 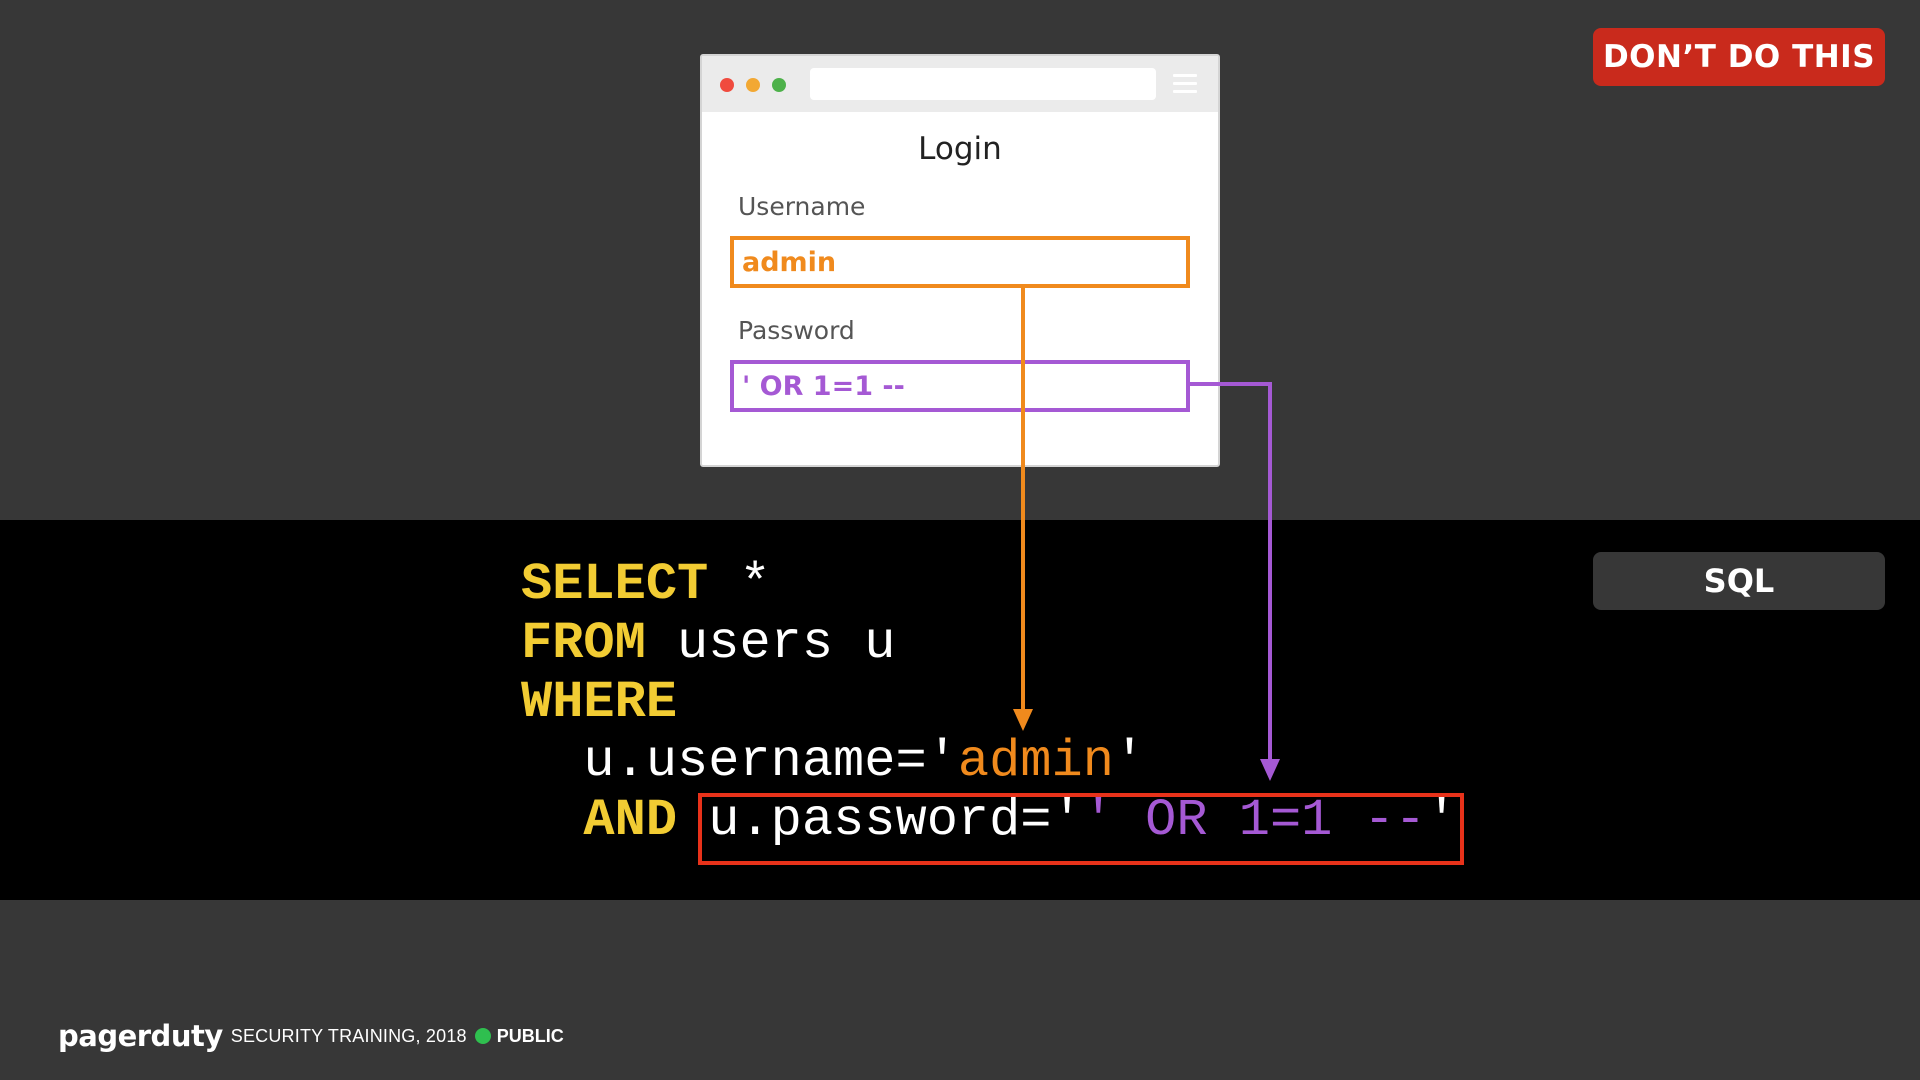 I want to click on footer: pagerduty SECURITY TRAINING, 2018 PUBLIC, so click(x=311, y=1036).